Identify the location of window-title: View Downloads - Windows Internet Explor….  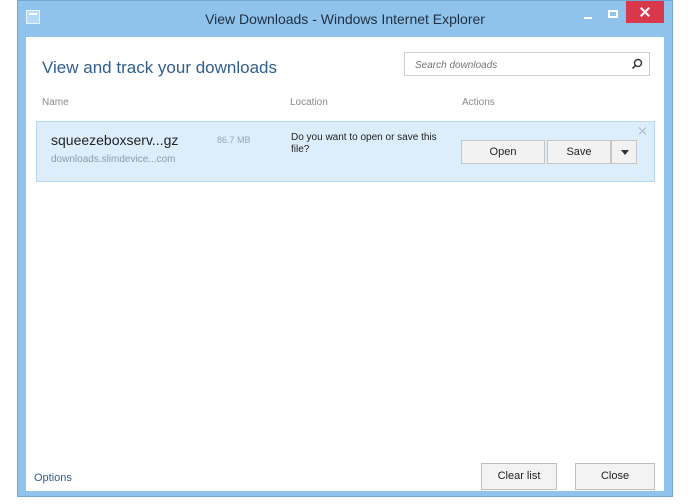
(345, 19).